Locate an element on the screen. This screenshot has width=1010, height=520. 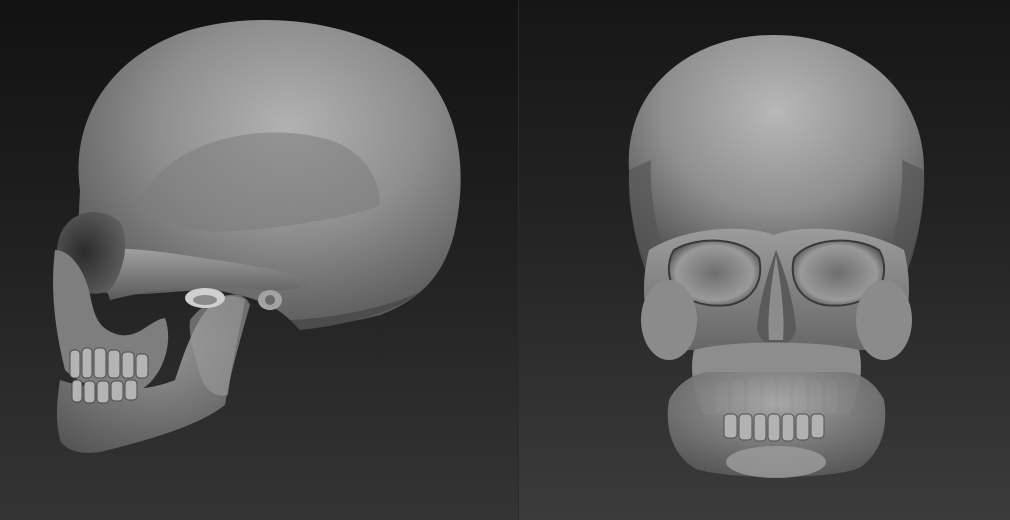
left-zygomatic is located at coordinates (669, 320).